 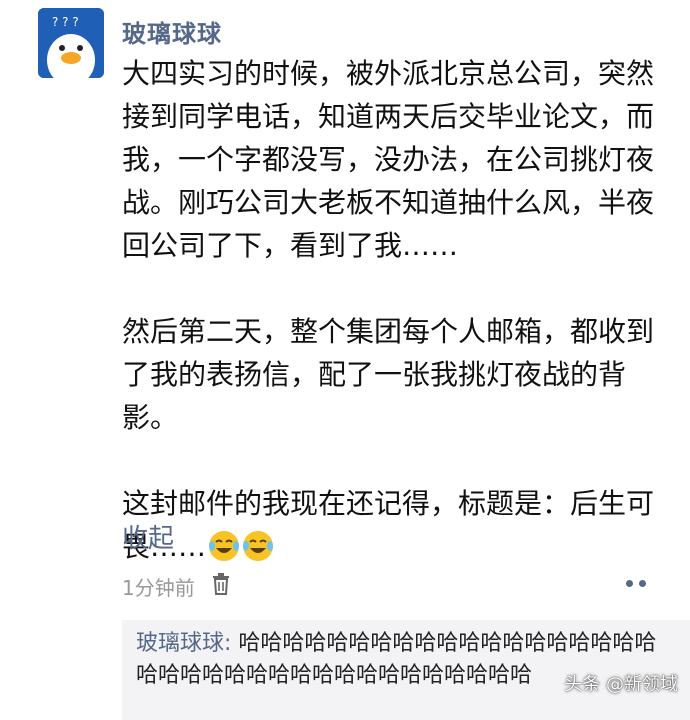 I want to click on comment-author: 玻璃球球:, so click(x=183, y=643).